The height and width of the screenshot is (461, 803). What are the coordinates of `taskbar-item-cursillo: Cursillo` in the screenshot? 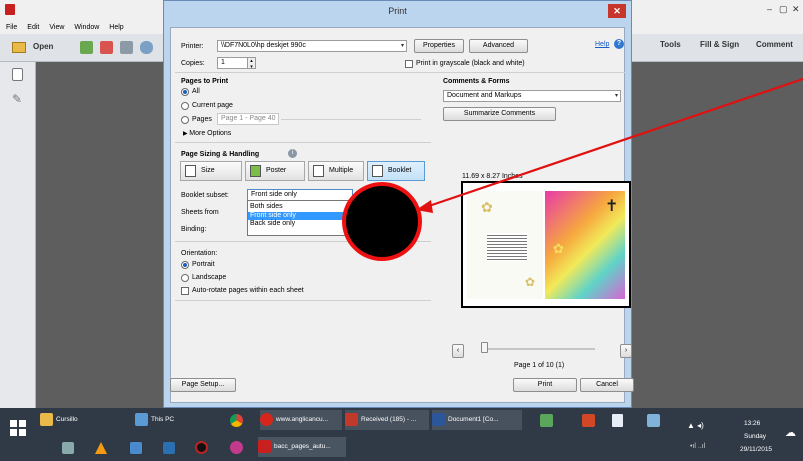 It's located at (80, 420).